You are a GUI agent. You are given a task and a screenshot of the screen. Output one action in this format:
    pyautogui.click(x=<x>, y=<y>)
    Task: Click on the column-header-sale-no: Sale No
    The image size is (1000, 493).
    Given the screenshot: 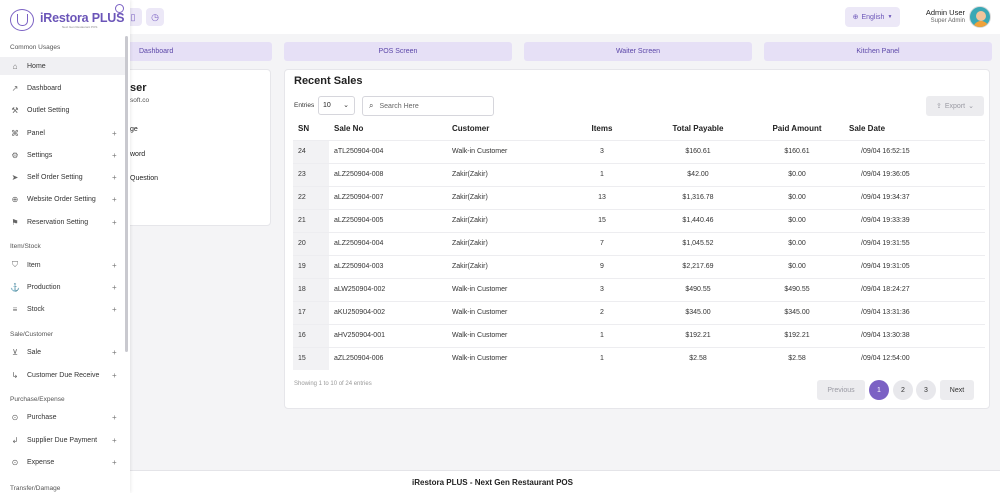 What is the action you would take?
    pyautogui.click(x=388, y=128)
    